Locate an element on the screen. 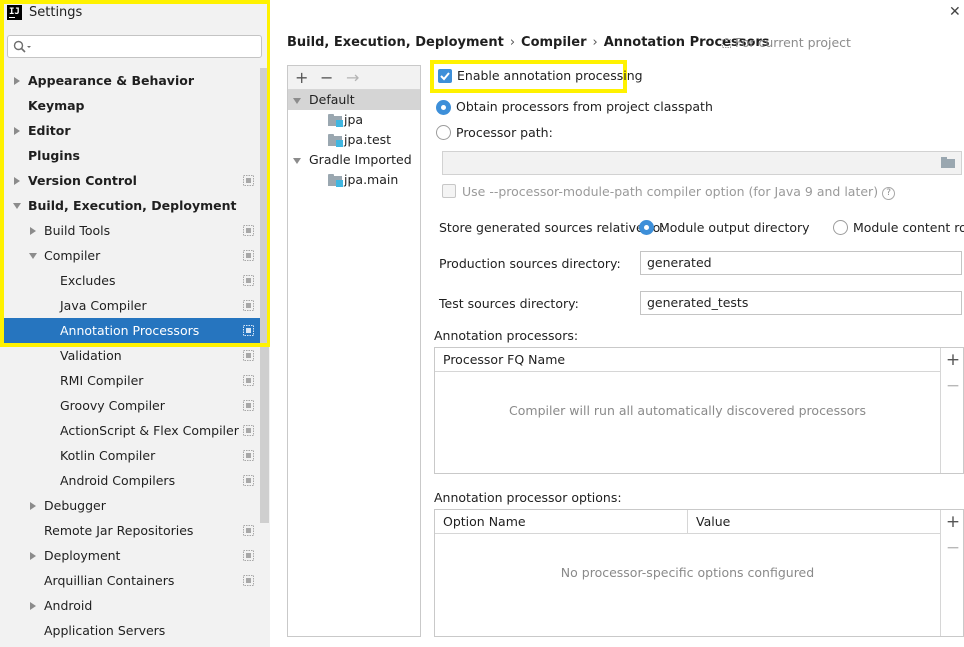 This screenshot has width=964, height=647. add-profile-button: + is located at coordinates (301, 78).